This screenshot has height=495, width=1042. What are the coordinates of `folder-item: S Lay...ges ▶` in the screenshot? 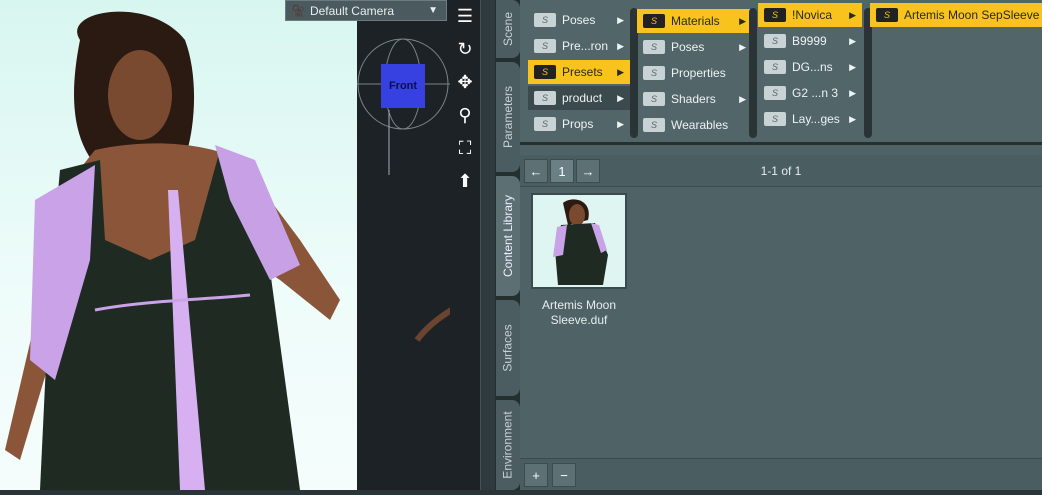 It's located at (810, 119).